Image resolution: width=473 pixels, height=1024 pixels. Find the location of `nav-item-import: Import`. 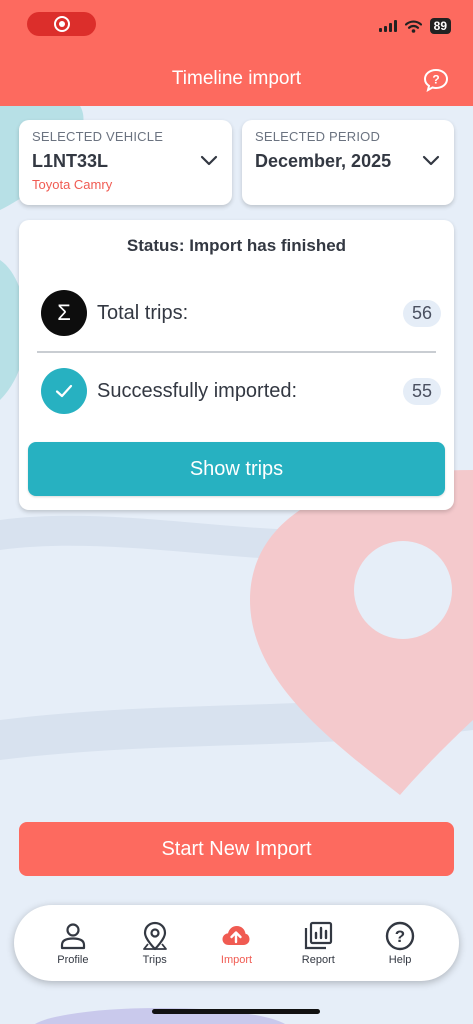

nav-item-import: Import is located at coordinates (236, 943).